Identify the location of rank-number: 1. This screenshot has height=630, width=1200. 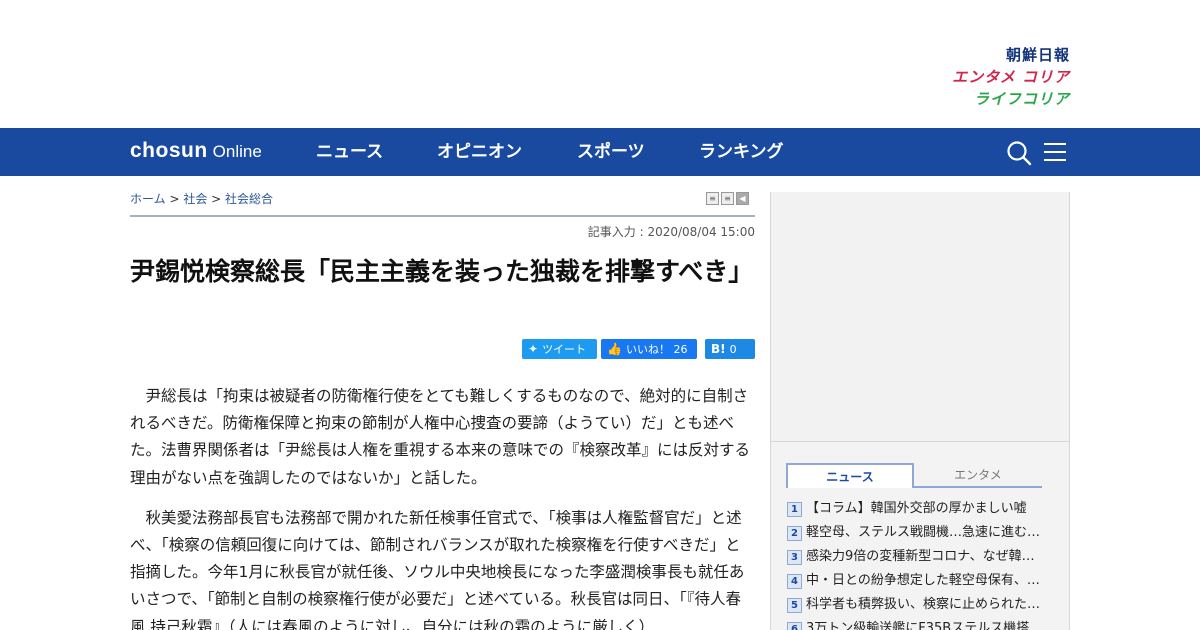
(794, 509).